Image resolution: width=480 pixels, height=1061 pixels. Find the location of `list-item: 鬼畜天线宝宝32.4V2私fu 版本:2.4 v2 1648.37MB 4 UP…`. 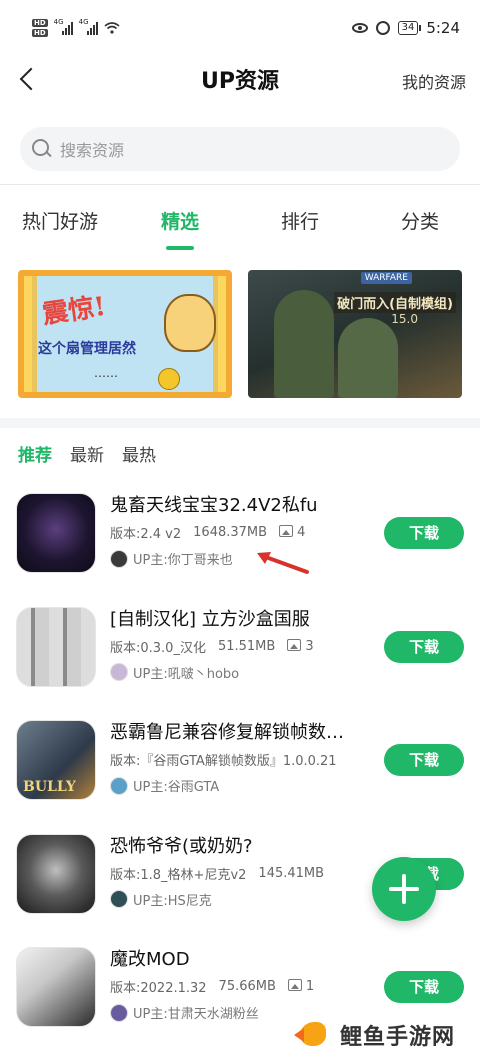

list-item: 鬼畜天线宝宝32.4V2私fu 版本:2.4 v2 1648.37MB 4 UP… is located at coordinates (240, 545).